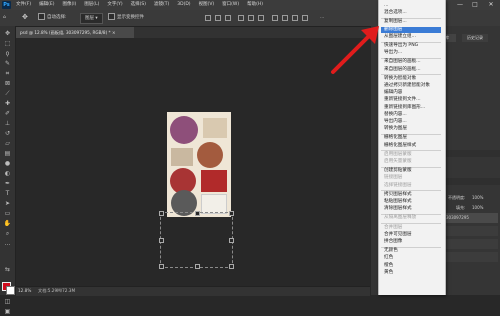 The width and height of the screenshot is (500, 316). What do you see at coordinates (285, 18) in the screenshot?
I see `distribute-2-icon` at bounding box center [285, 18].